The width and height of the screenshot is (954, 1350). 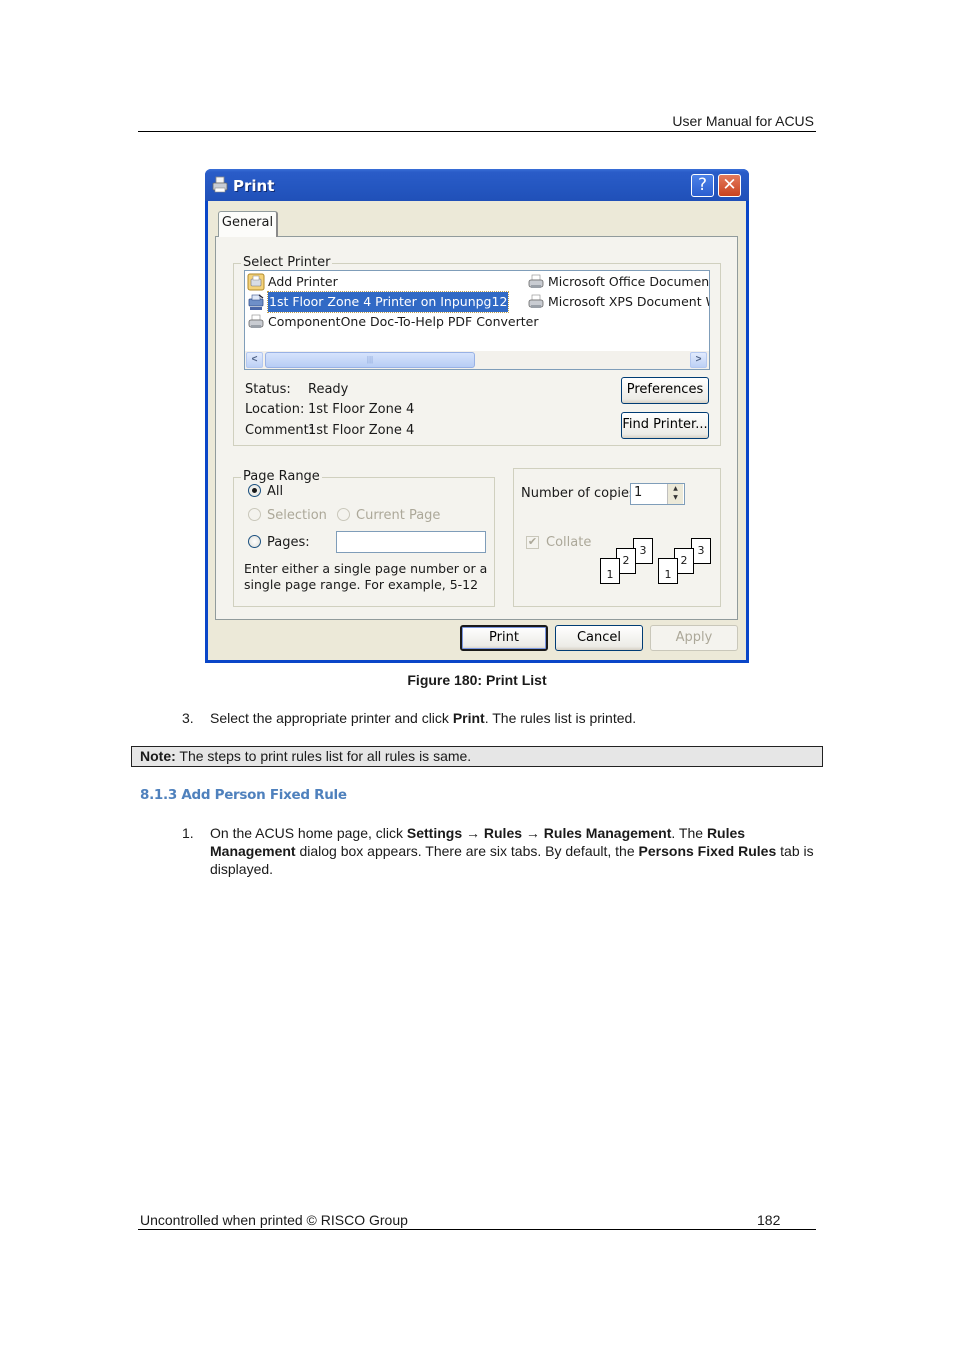 I want to click on printer-name: Microsoft XPS Document Wri, so click(x=629, y=301).